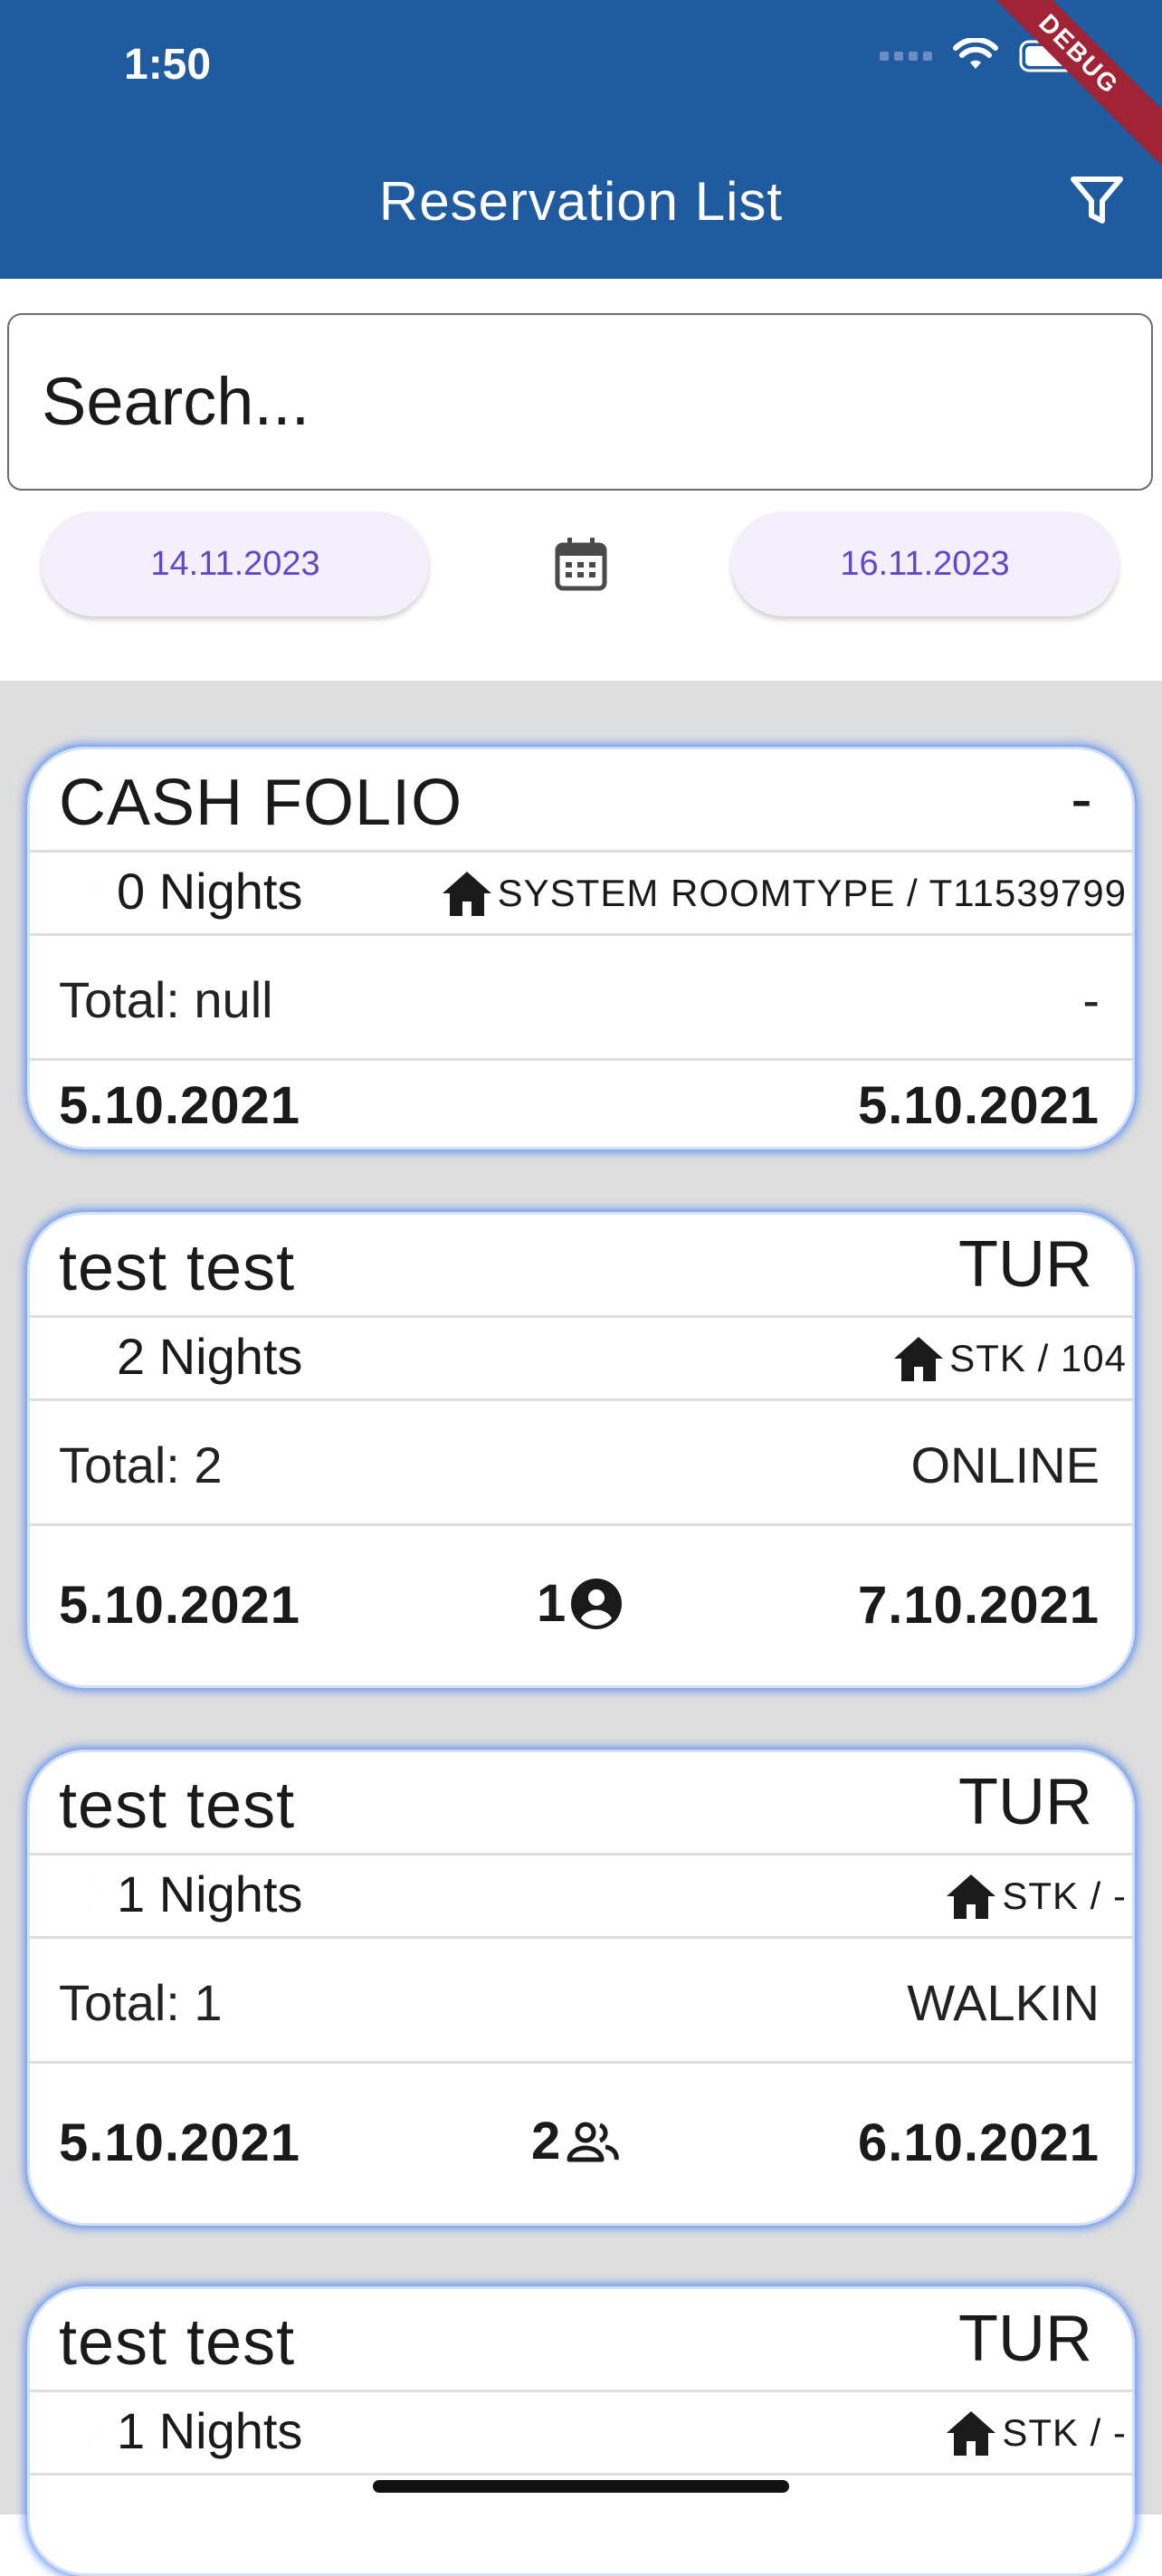  Describe the element at coordinates (906, 56) in the screenshot. I see `cellular-signal-icon` at that location.